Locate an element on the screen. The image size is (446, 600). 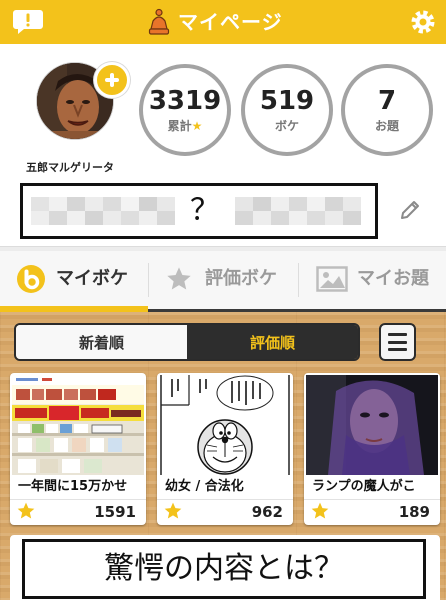
image-icon is located at coordinates (332, 279).